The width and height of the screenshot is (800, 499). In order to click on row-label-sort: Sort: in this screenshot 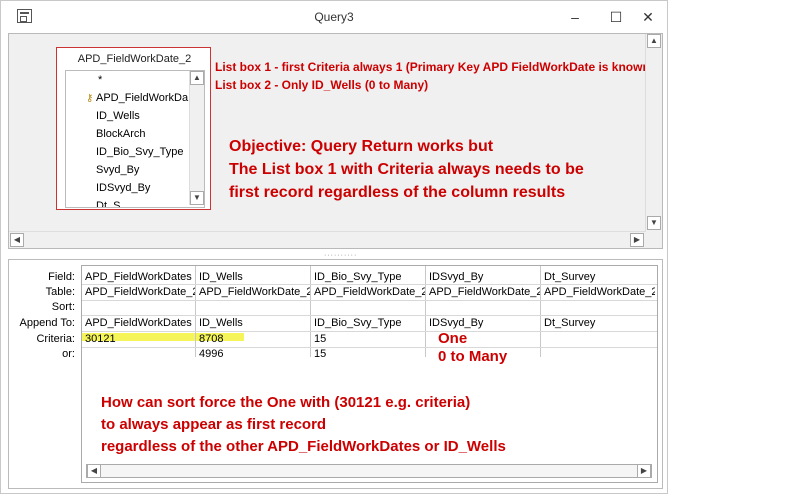, I will do `click(63, 307)`.